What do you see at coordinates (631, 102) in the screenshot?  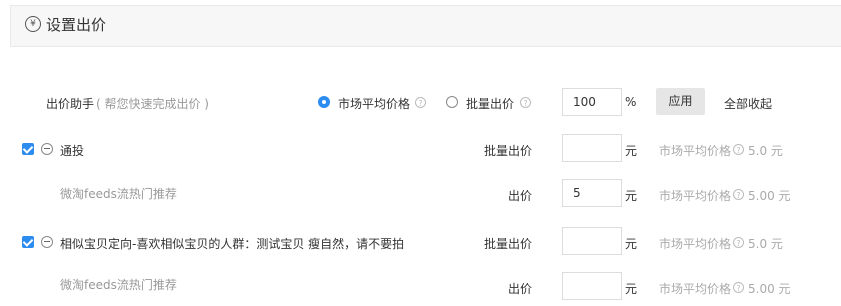 I see `percent-unit: %` at bounding box center [631, 102].